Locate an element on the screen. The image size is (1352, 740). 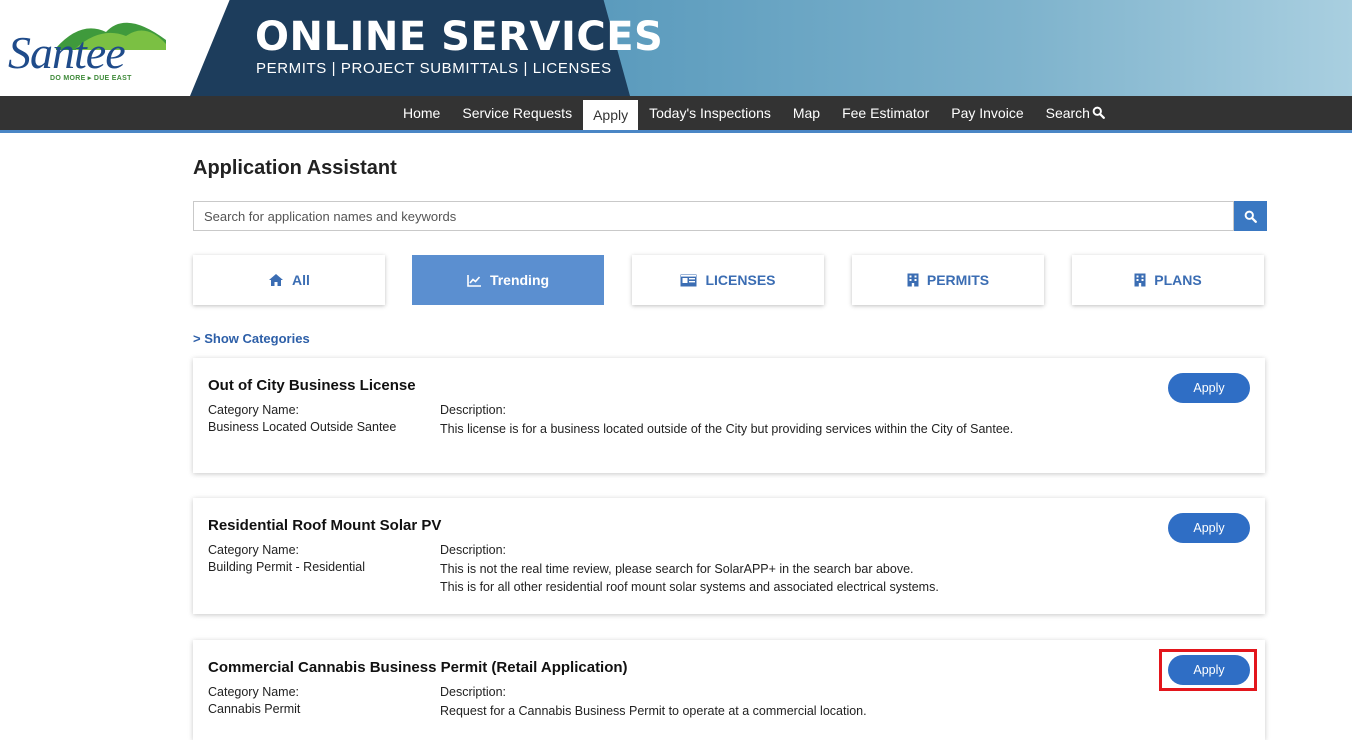
tab-permits: PERMITS is located at coordinates (948, 280).